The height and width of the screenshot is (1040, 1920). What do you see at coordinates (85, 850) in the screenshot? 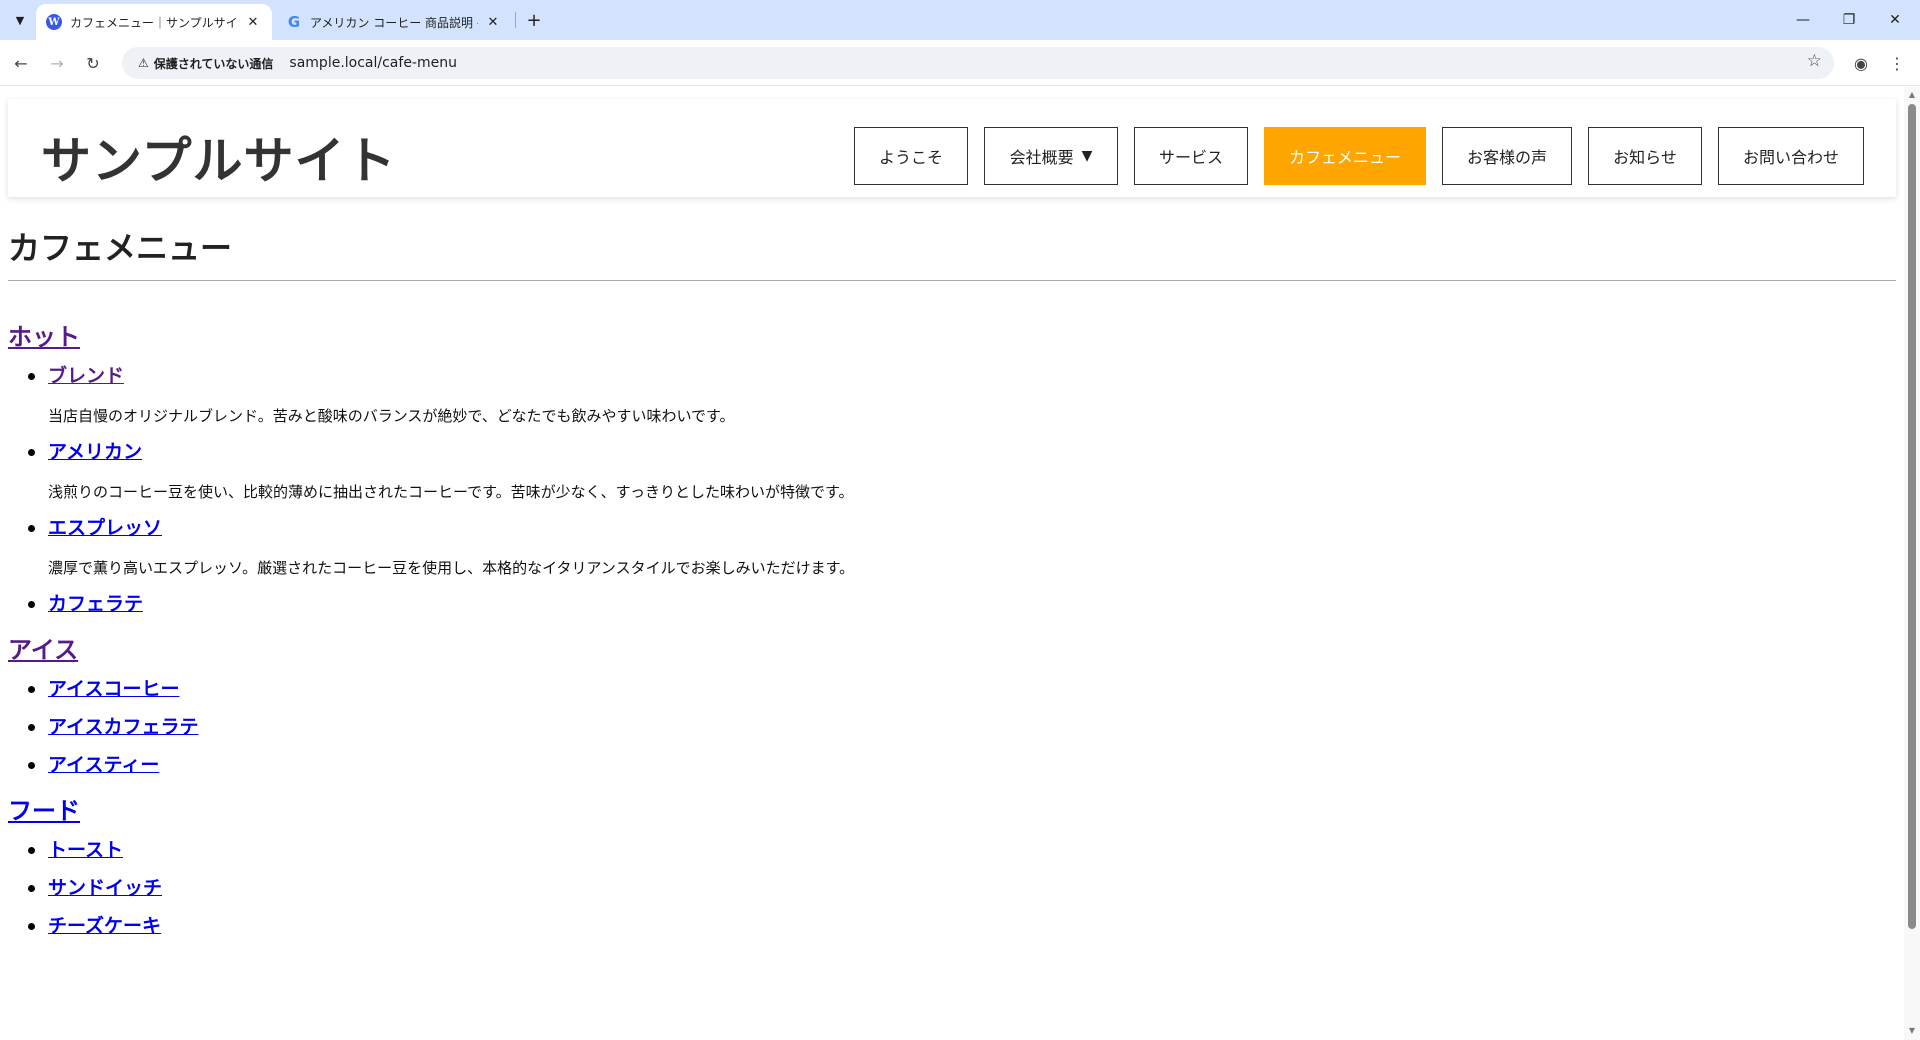
I see `menu-item-link: トースト` at bounding box center [85, 850].